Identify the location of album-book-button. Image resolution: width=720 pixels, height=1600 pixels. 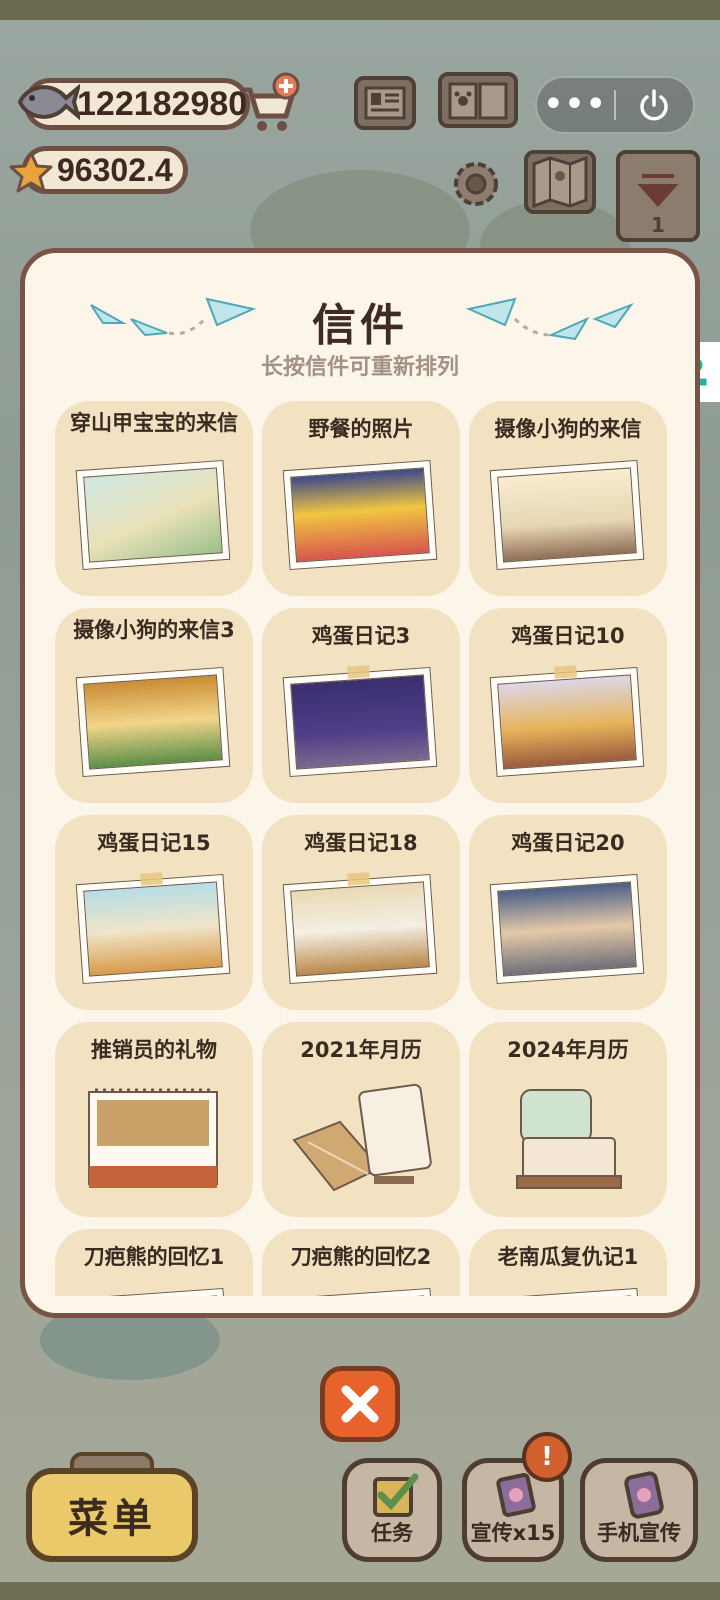
(478, 100).